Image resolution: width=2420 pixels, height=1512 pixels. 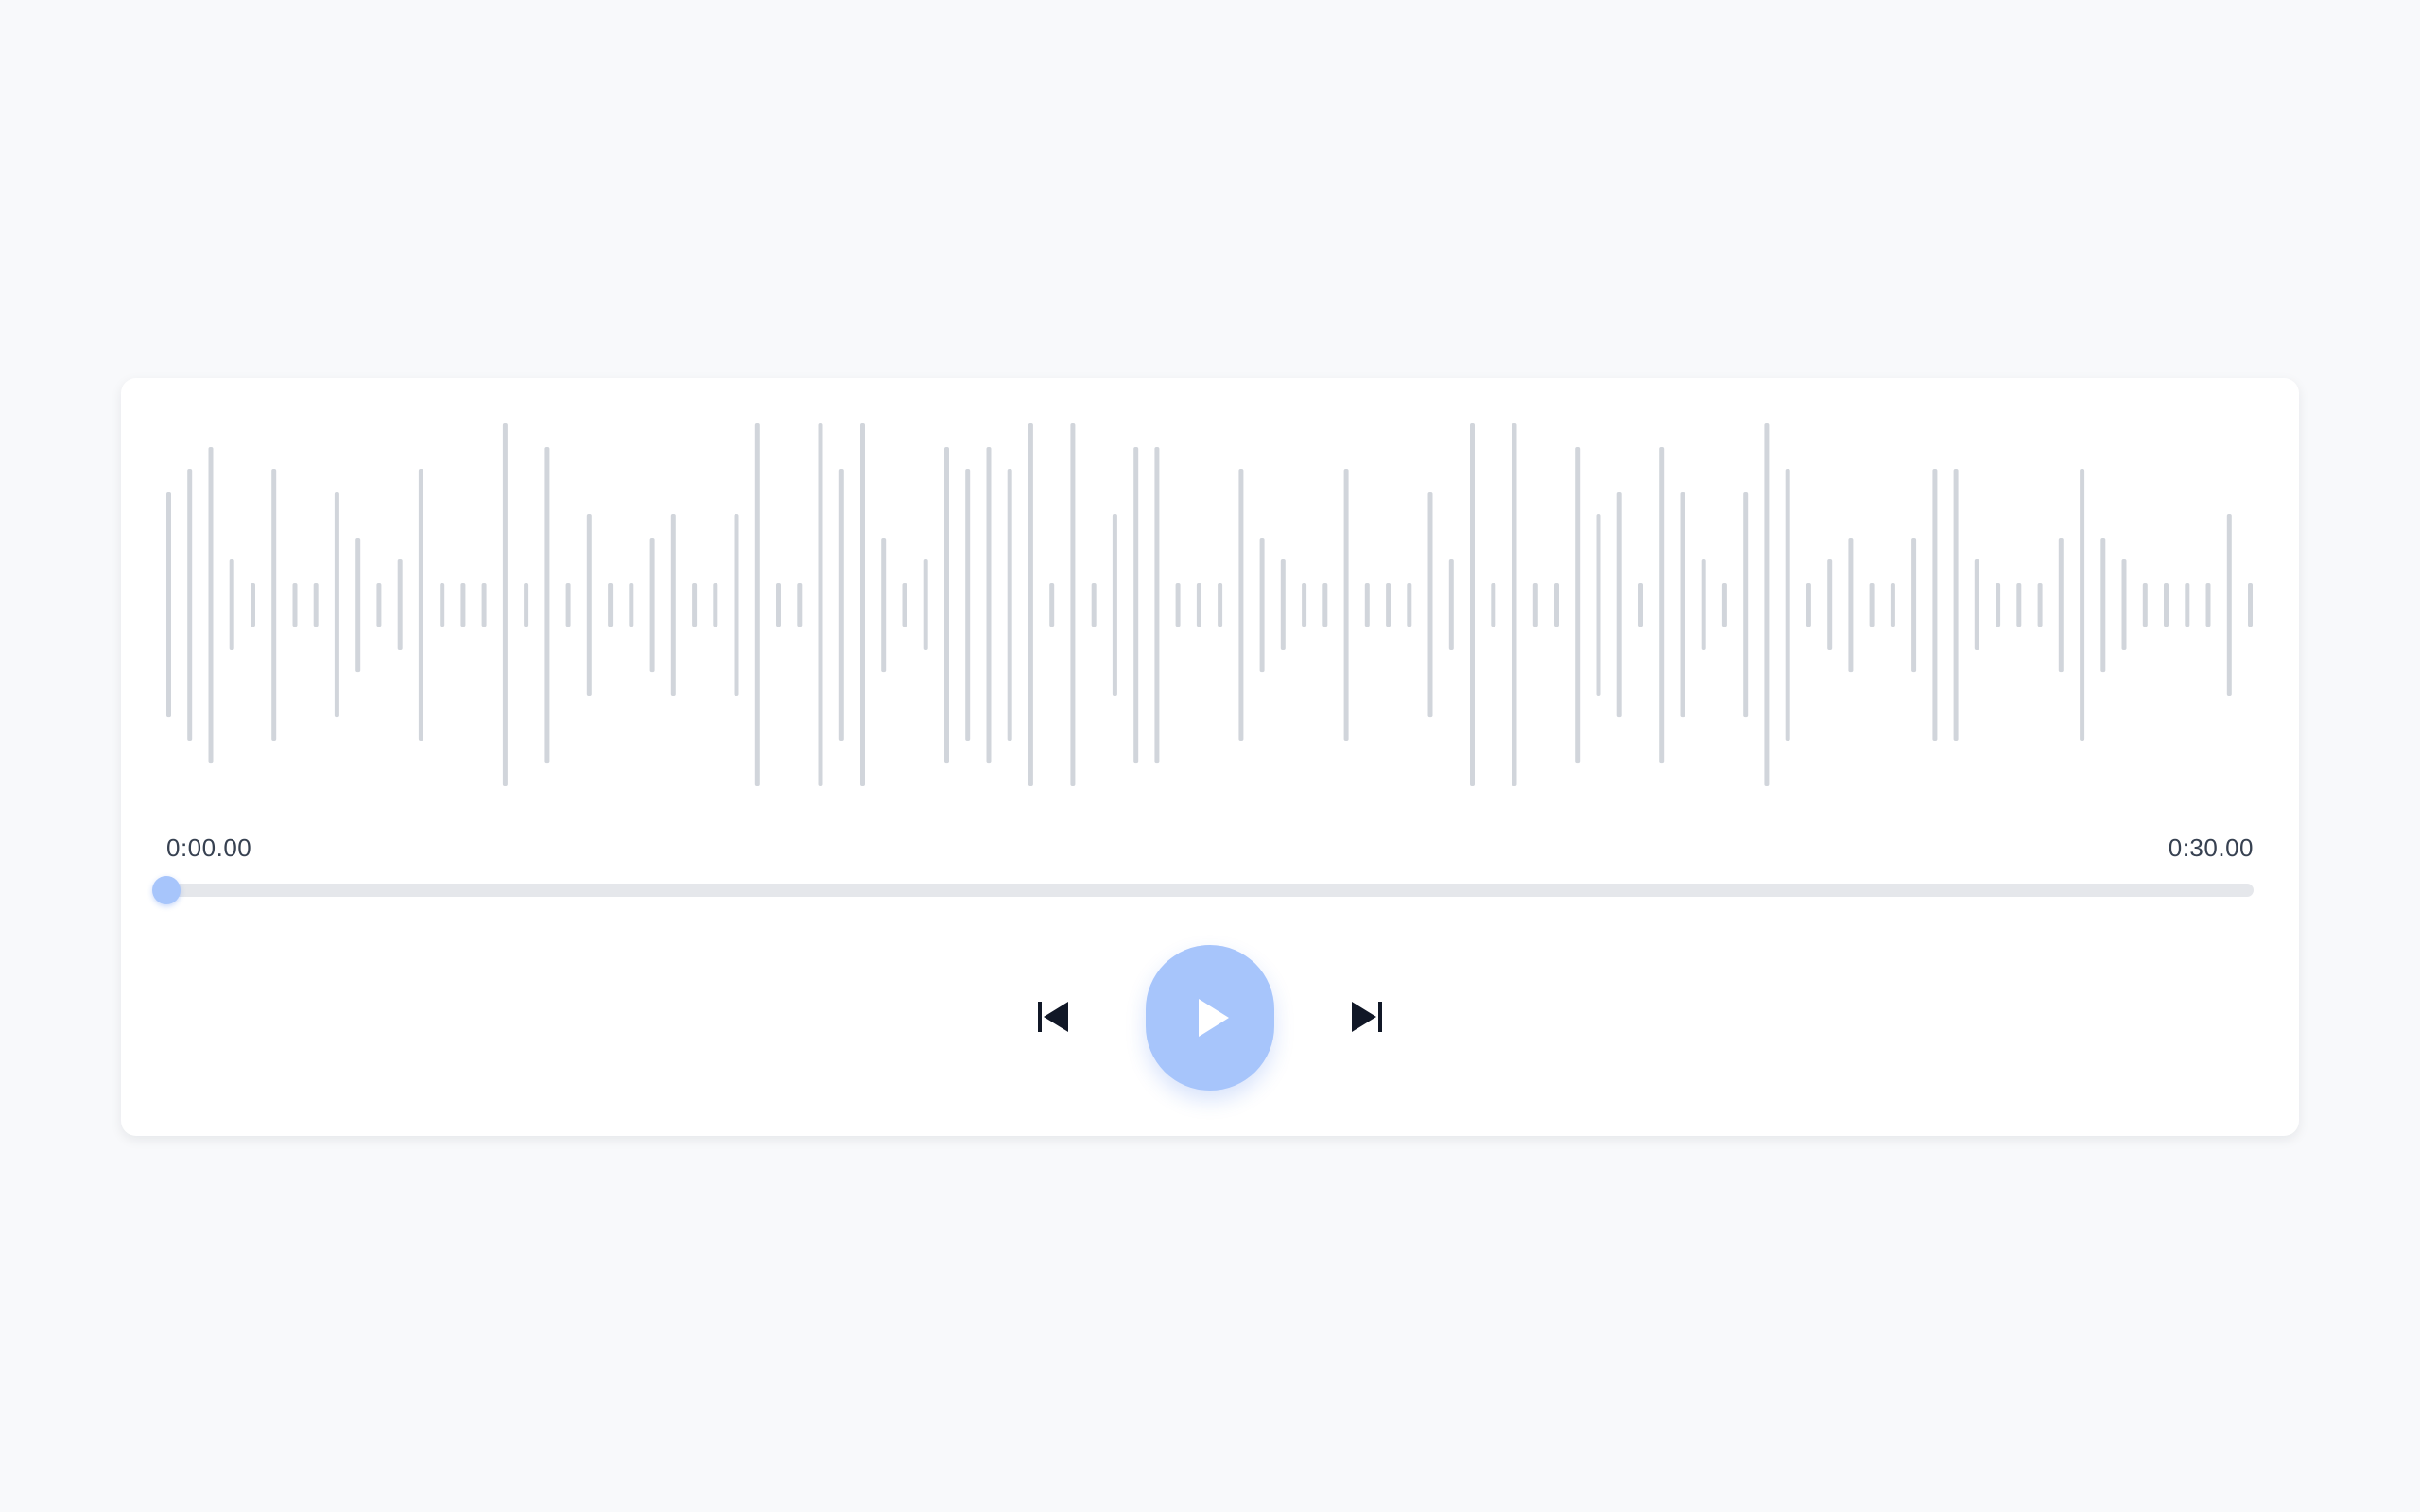 I want to click on skip-next-icon, so click(x=1367, y=1017).